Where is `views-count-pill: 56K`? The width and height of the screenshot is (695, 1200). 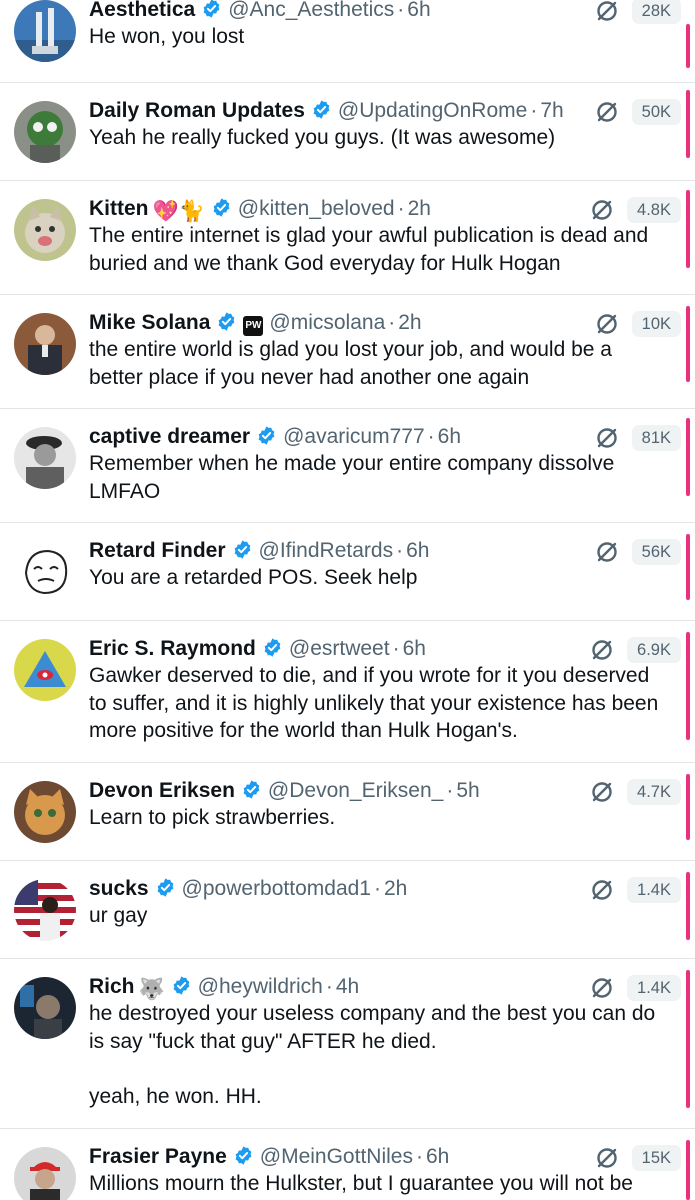 views-count-pill: 56K is located at coordinates (656, 552).